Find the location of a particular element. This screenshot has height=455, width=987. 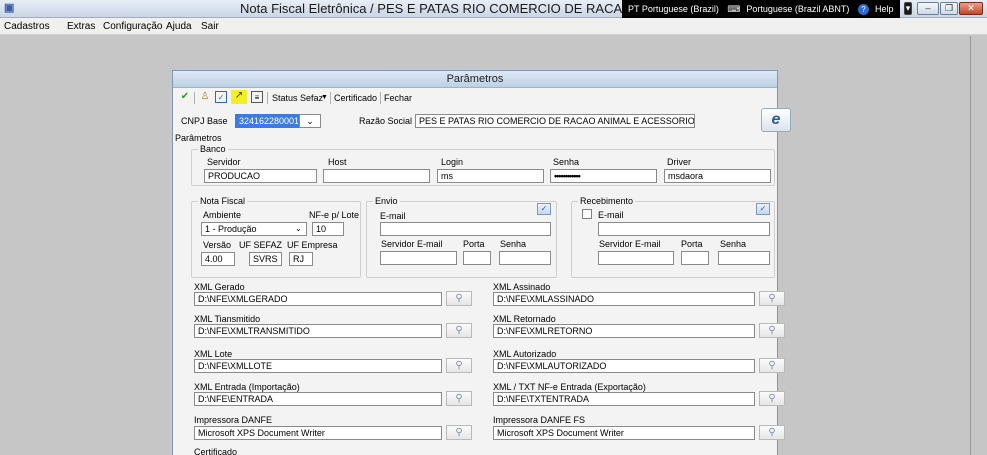

help-link: Help is located at coordinates (884, 9).